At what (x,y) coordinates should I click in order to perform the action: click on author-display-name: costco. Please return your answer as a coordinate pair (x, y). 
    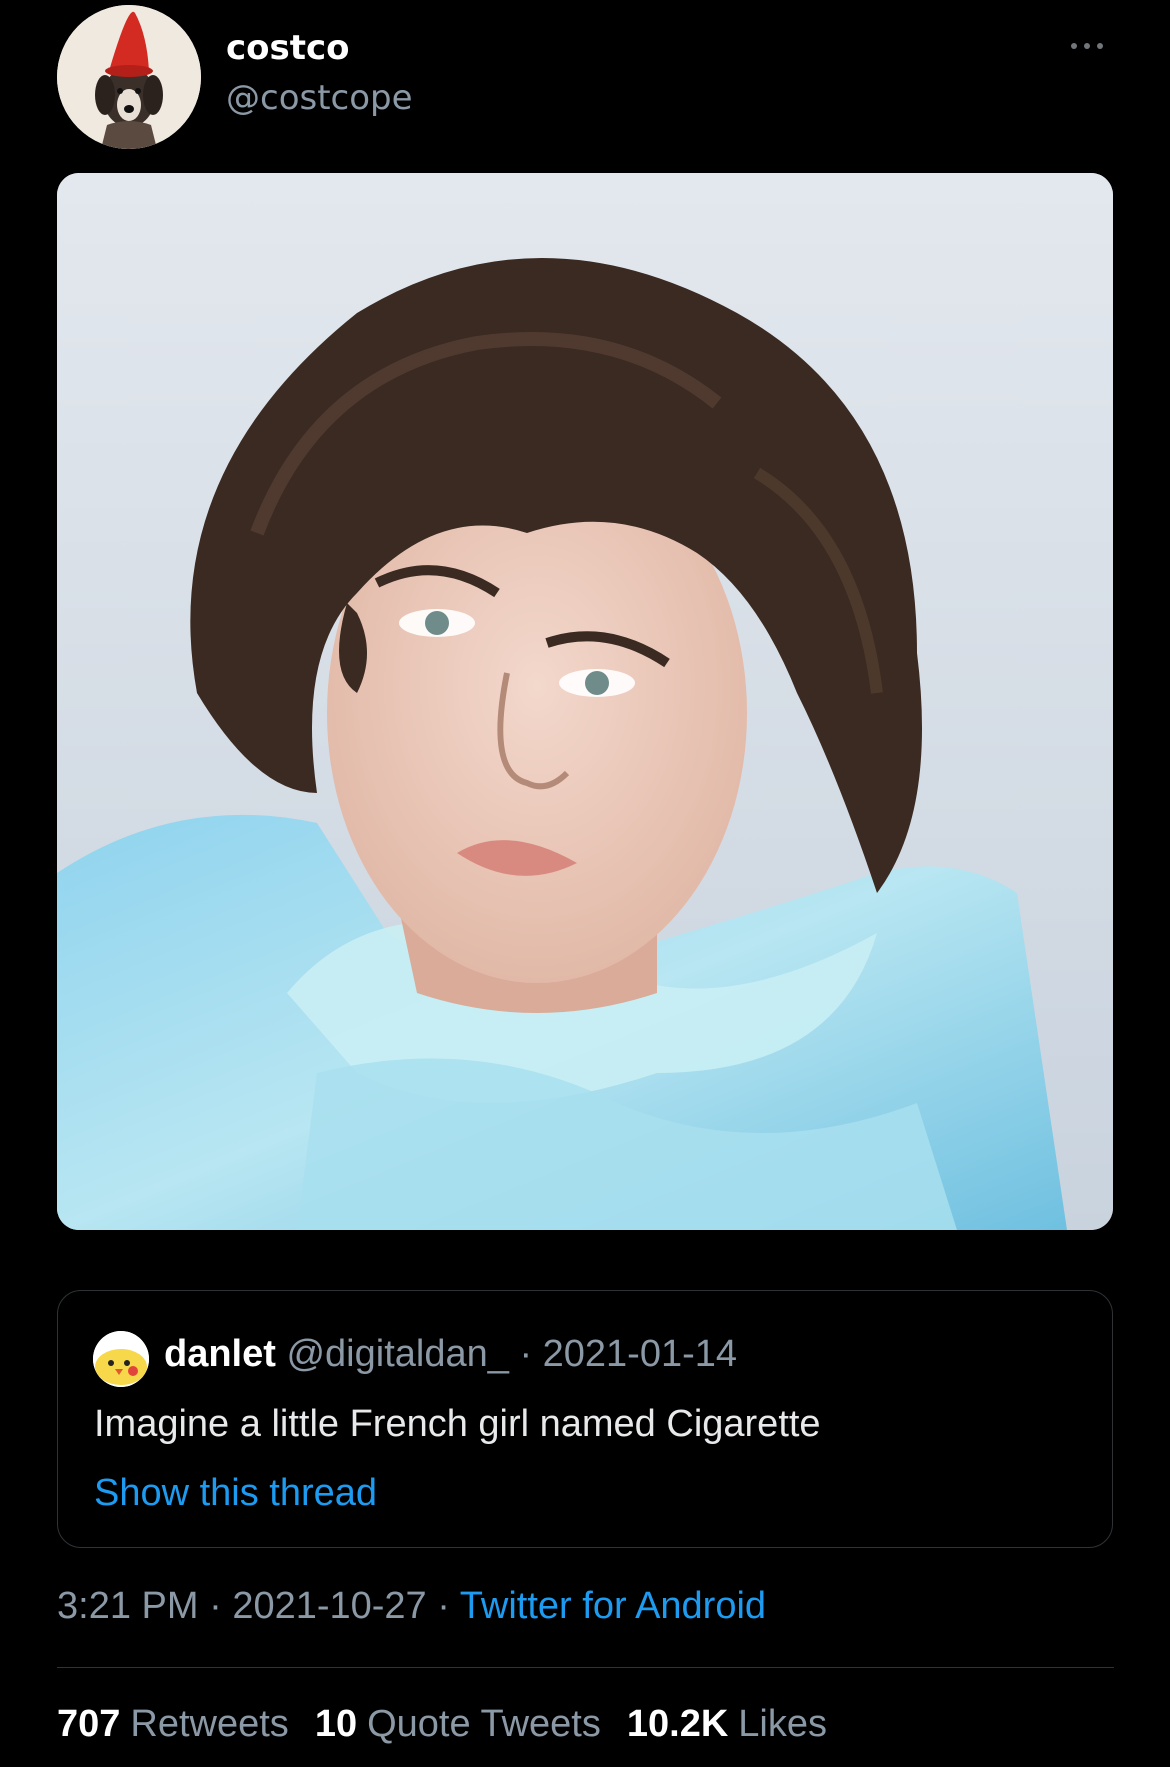
    Looking at the image, I should click on (288, 48).